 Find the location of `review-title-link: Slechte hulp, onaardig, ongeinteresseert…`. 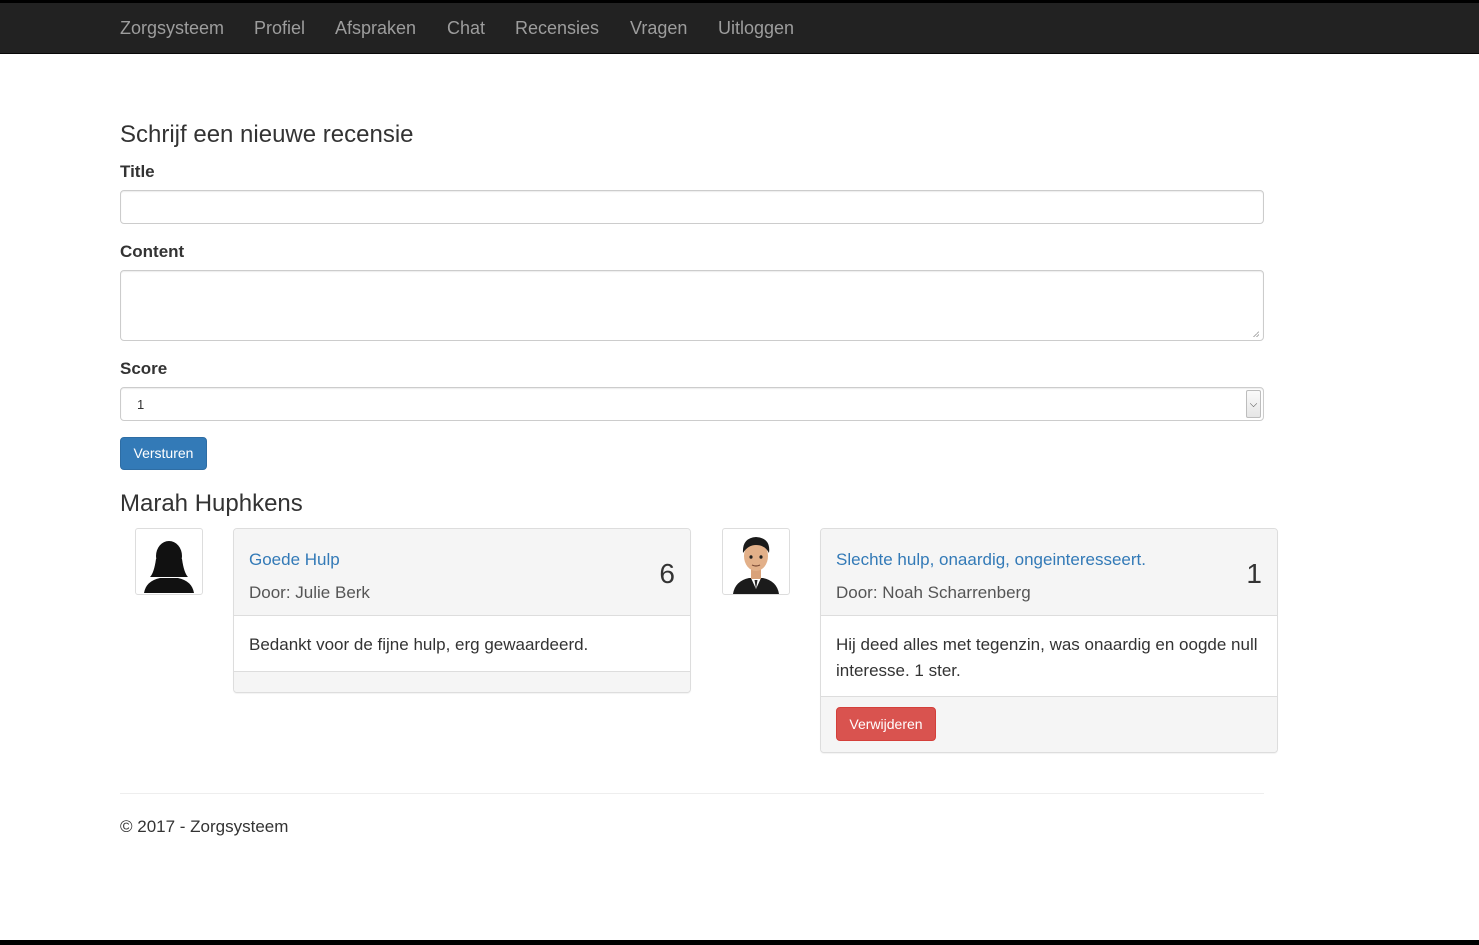

review-title-link: Slechte hulp, onaardig, ongeinteresseert… is located at coordinates (991, 560).